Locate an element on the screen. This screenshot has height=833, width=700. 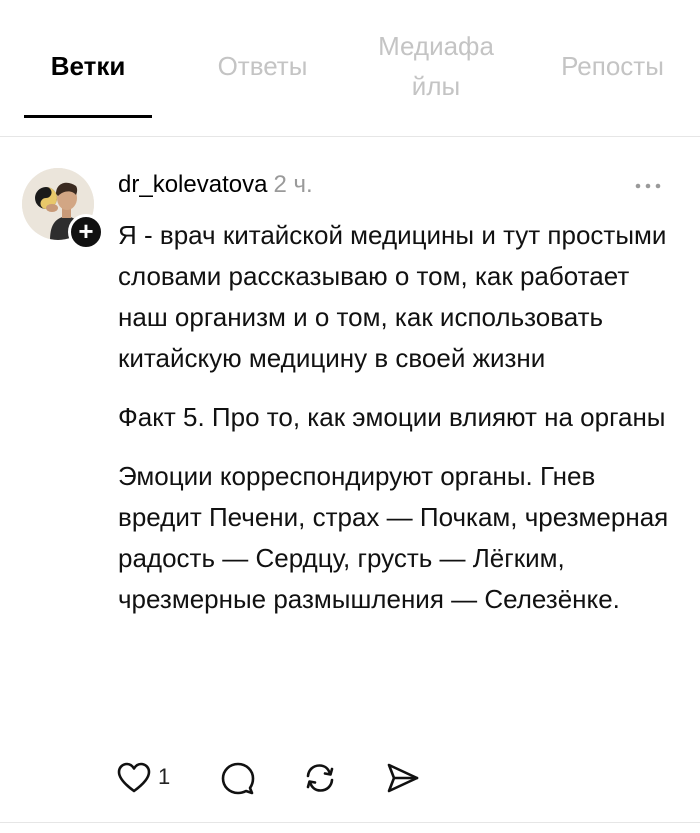
tabs-divider is located at coordinates (350, 136).